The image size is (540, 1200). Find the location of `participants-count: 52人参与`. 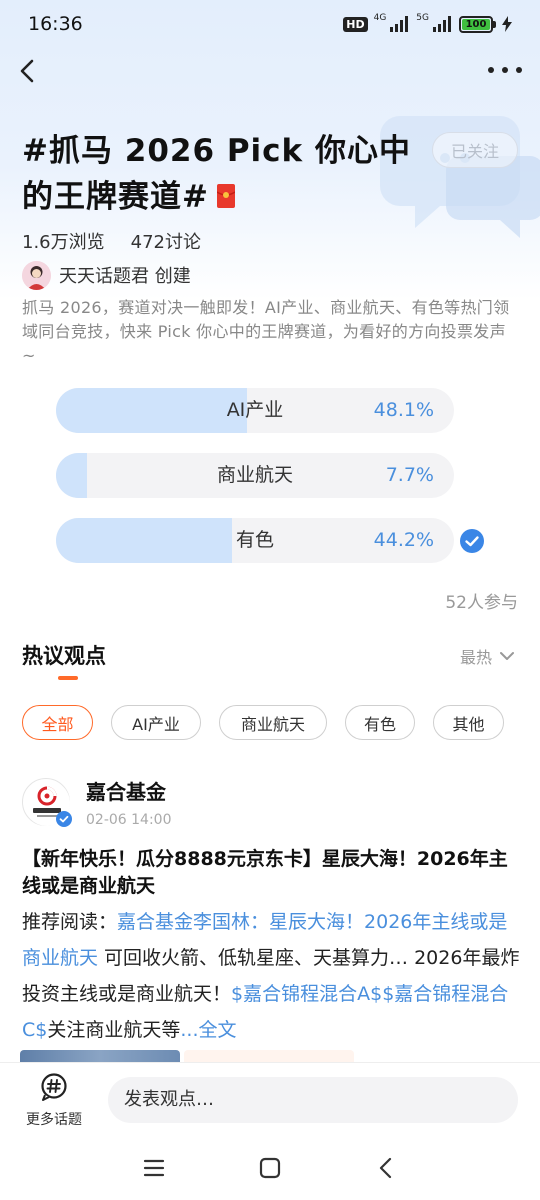

participants-count: 52人参与 is located at coordinates (481, 603).